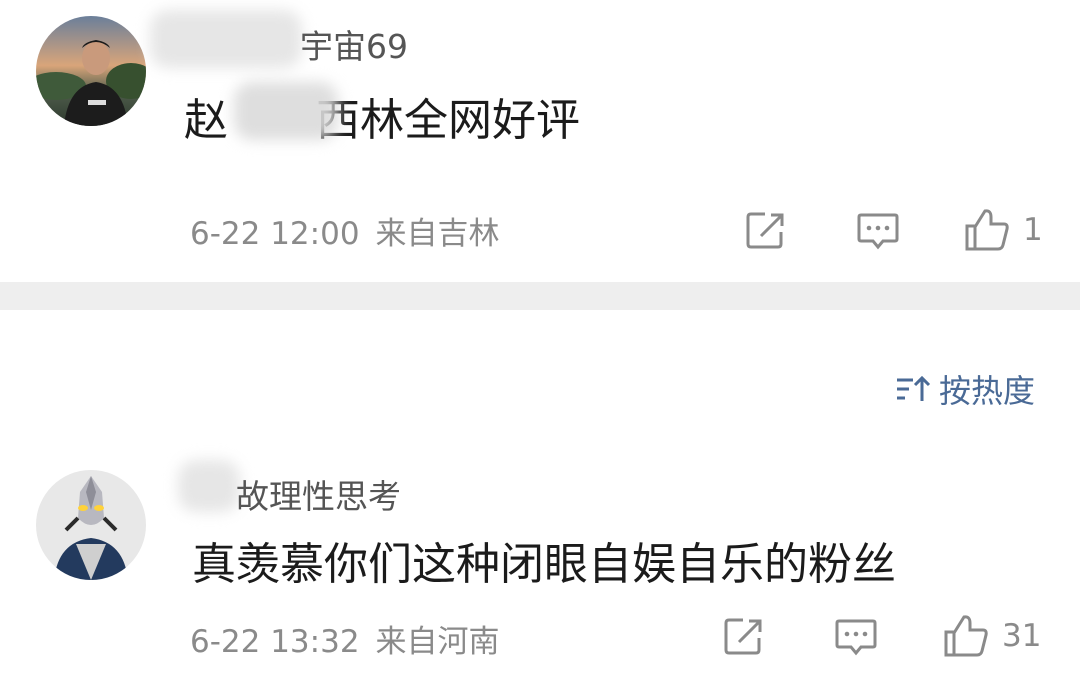  Describe the element at coordinates (318, 494) in the screenshot. I see `username: 故理性思考` at that location.